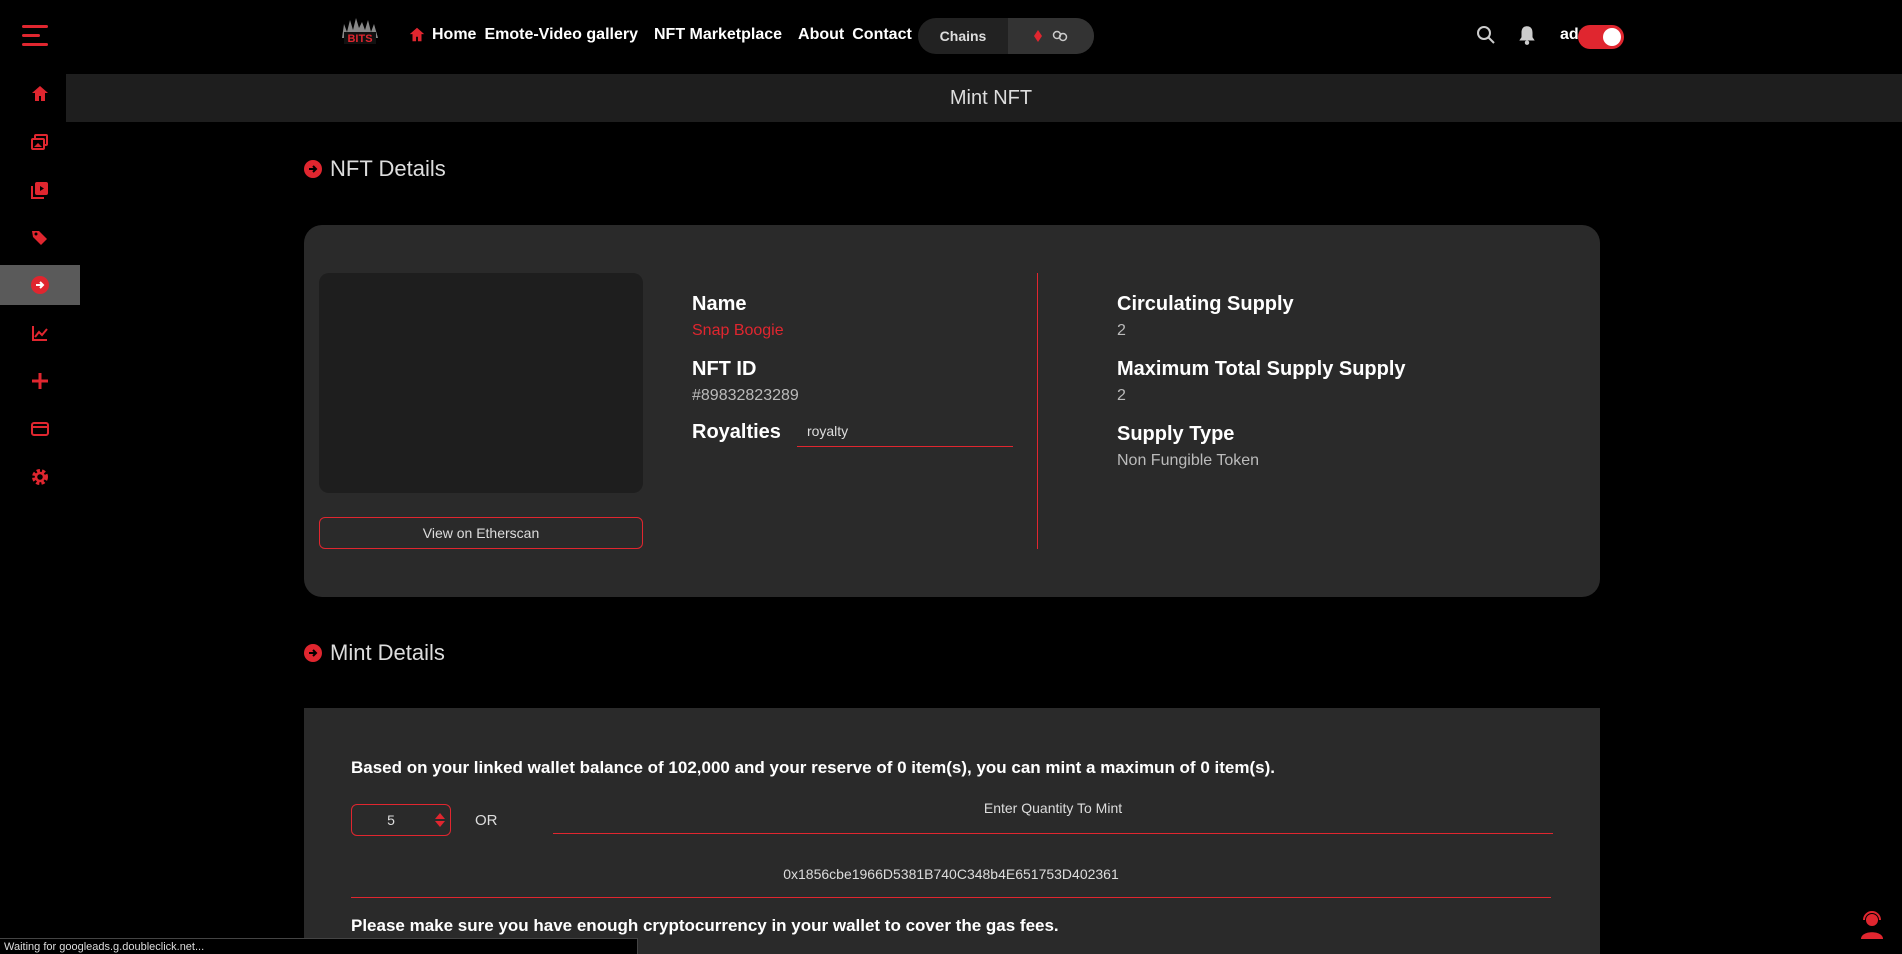 This screenshot has width=1902, height=954. Describe the element at coordinates (401, 820) in the screenshot. I see `quantity-stepper: 5` at that location.